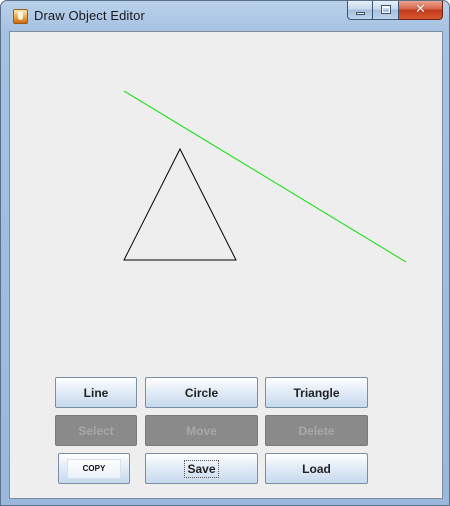  I want to click on delete-button: Delete, so click(316, 430).